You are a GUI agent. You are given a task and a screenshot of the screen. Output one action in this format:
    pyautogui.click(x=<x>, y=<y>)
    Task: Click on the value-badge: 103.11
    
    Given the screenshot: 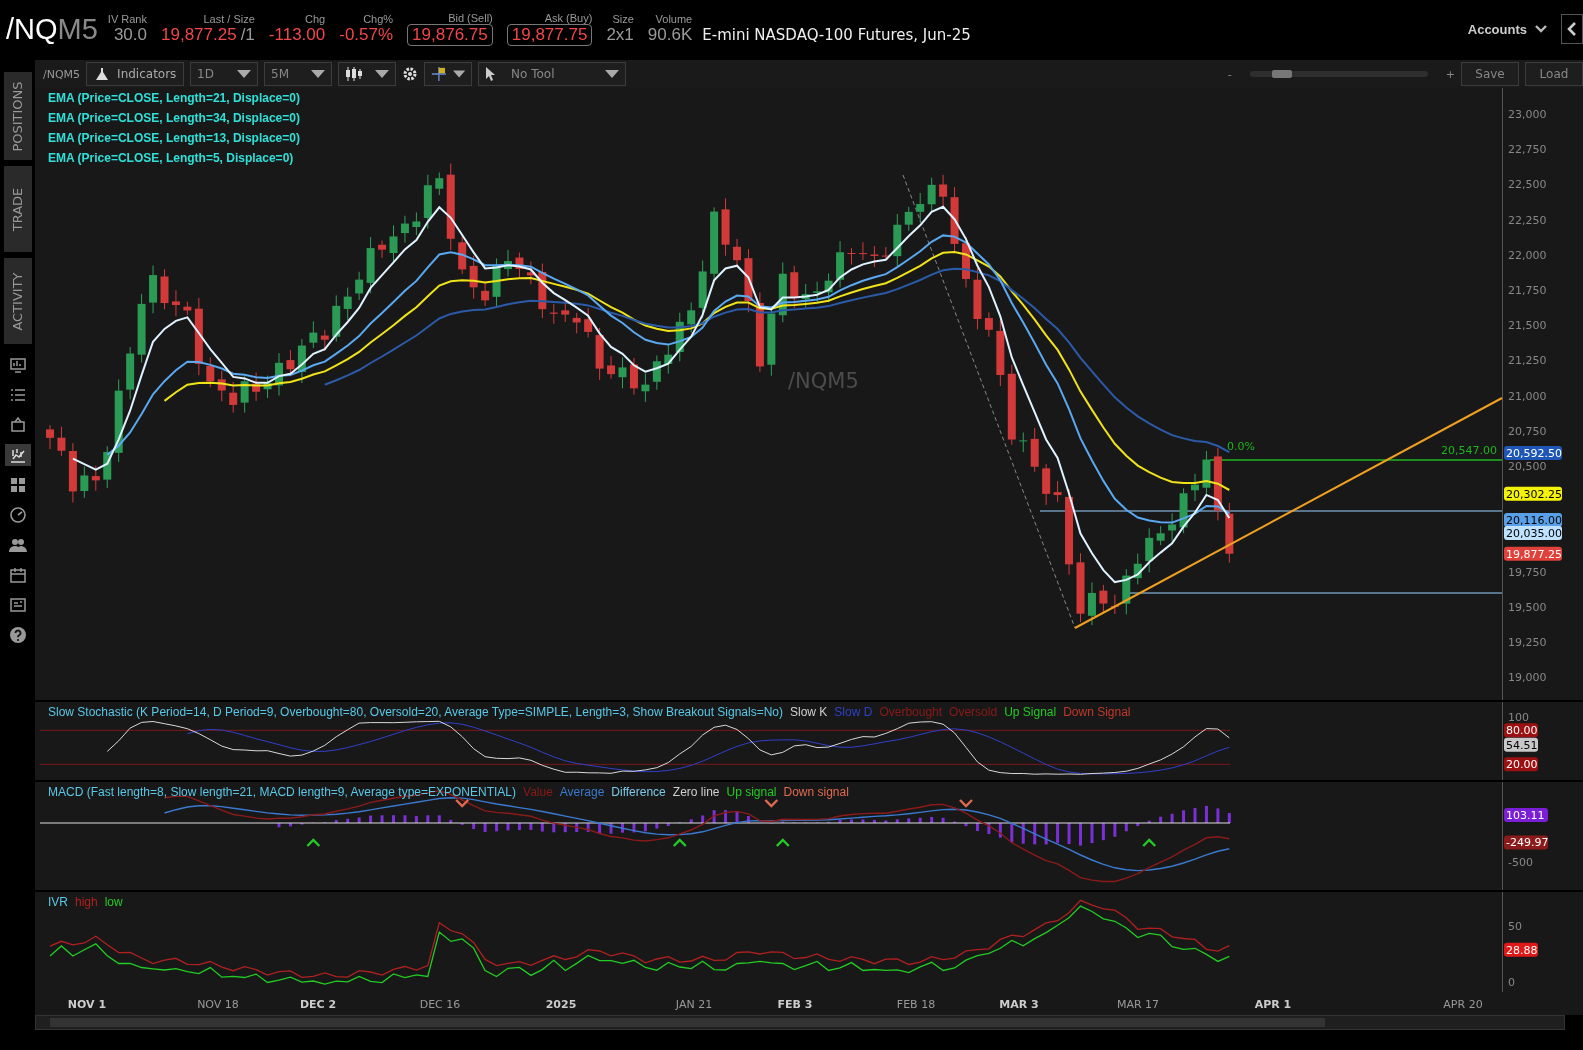 What is the action you would take?
    pyautogui.click(x=1526, y=814)
    